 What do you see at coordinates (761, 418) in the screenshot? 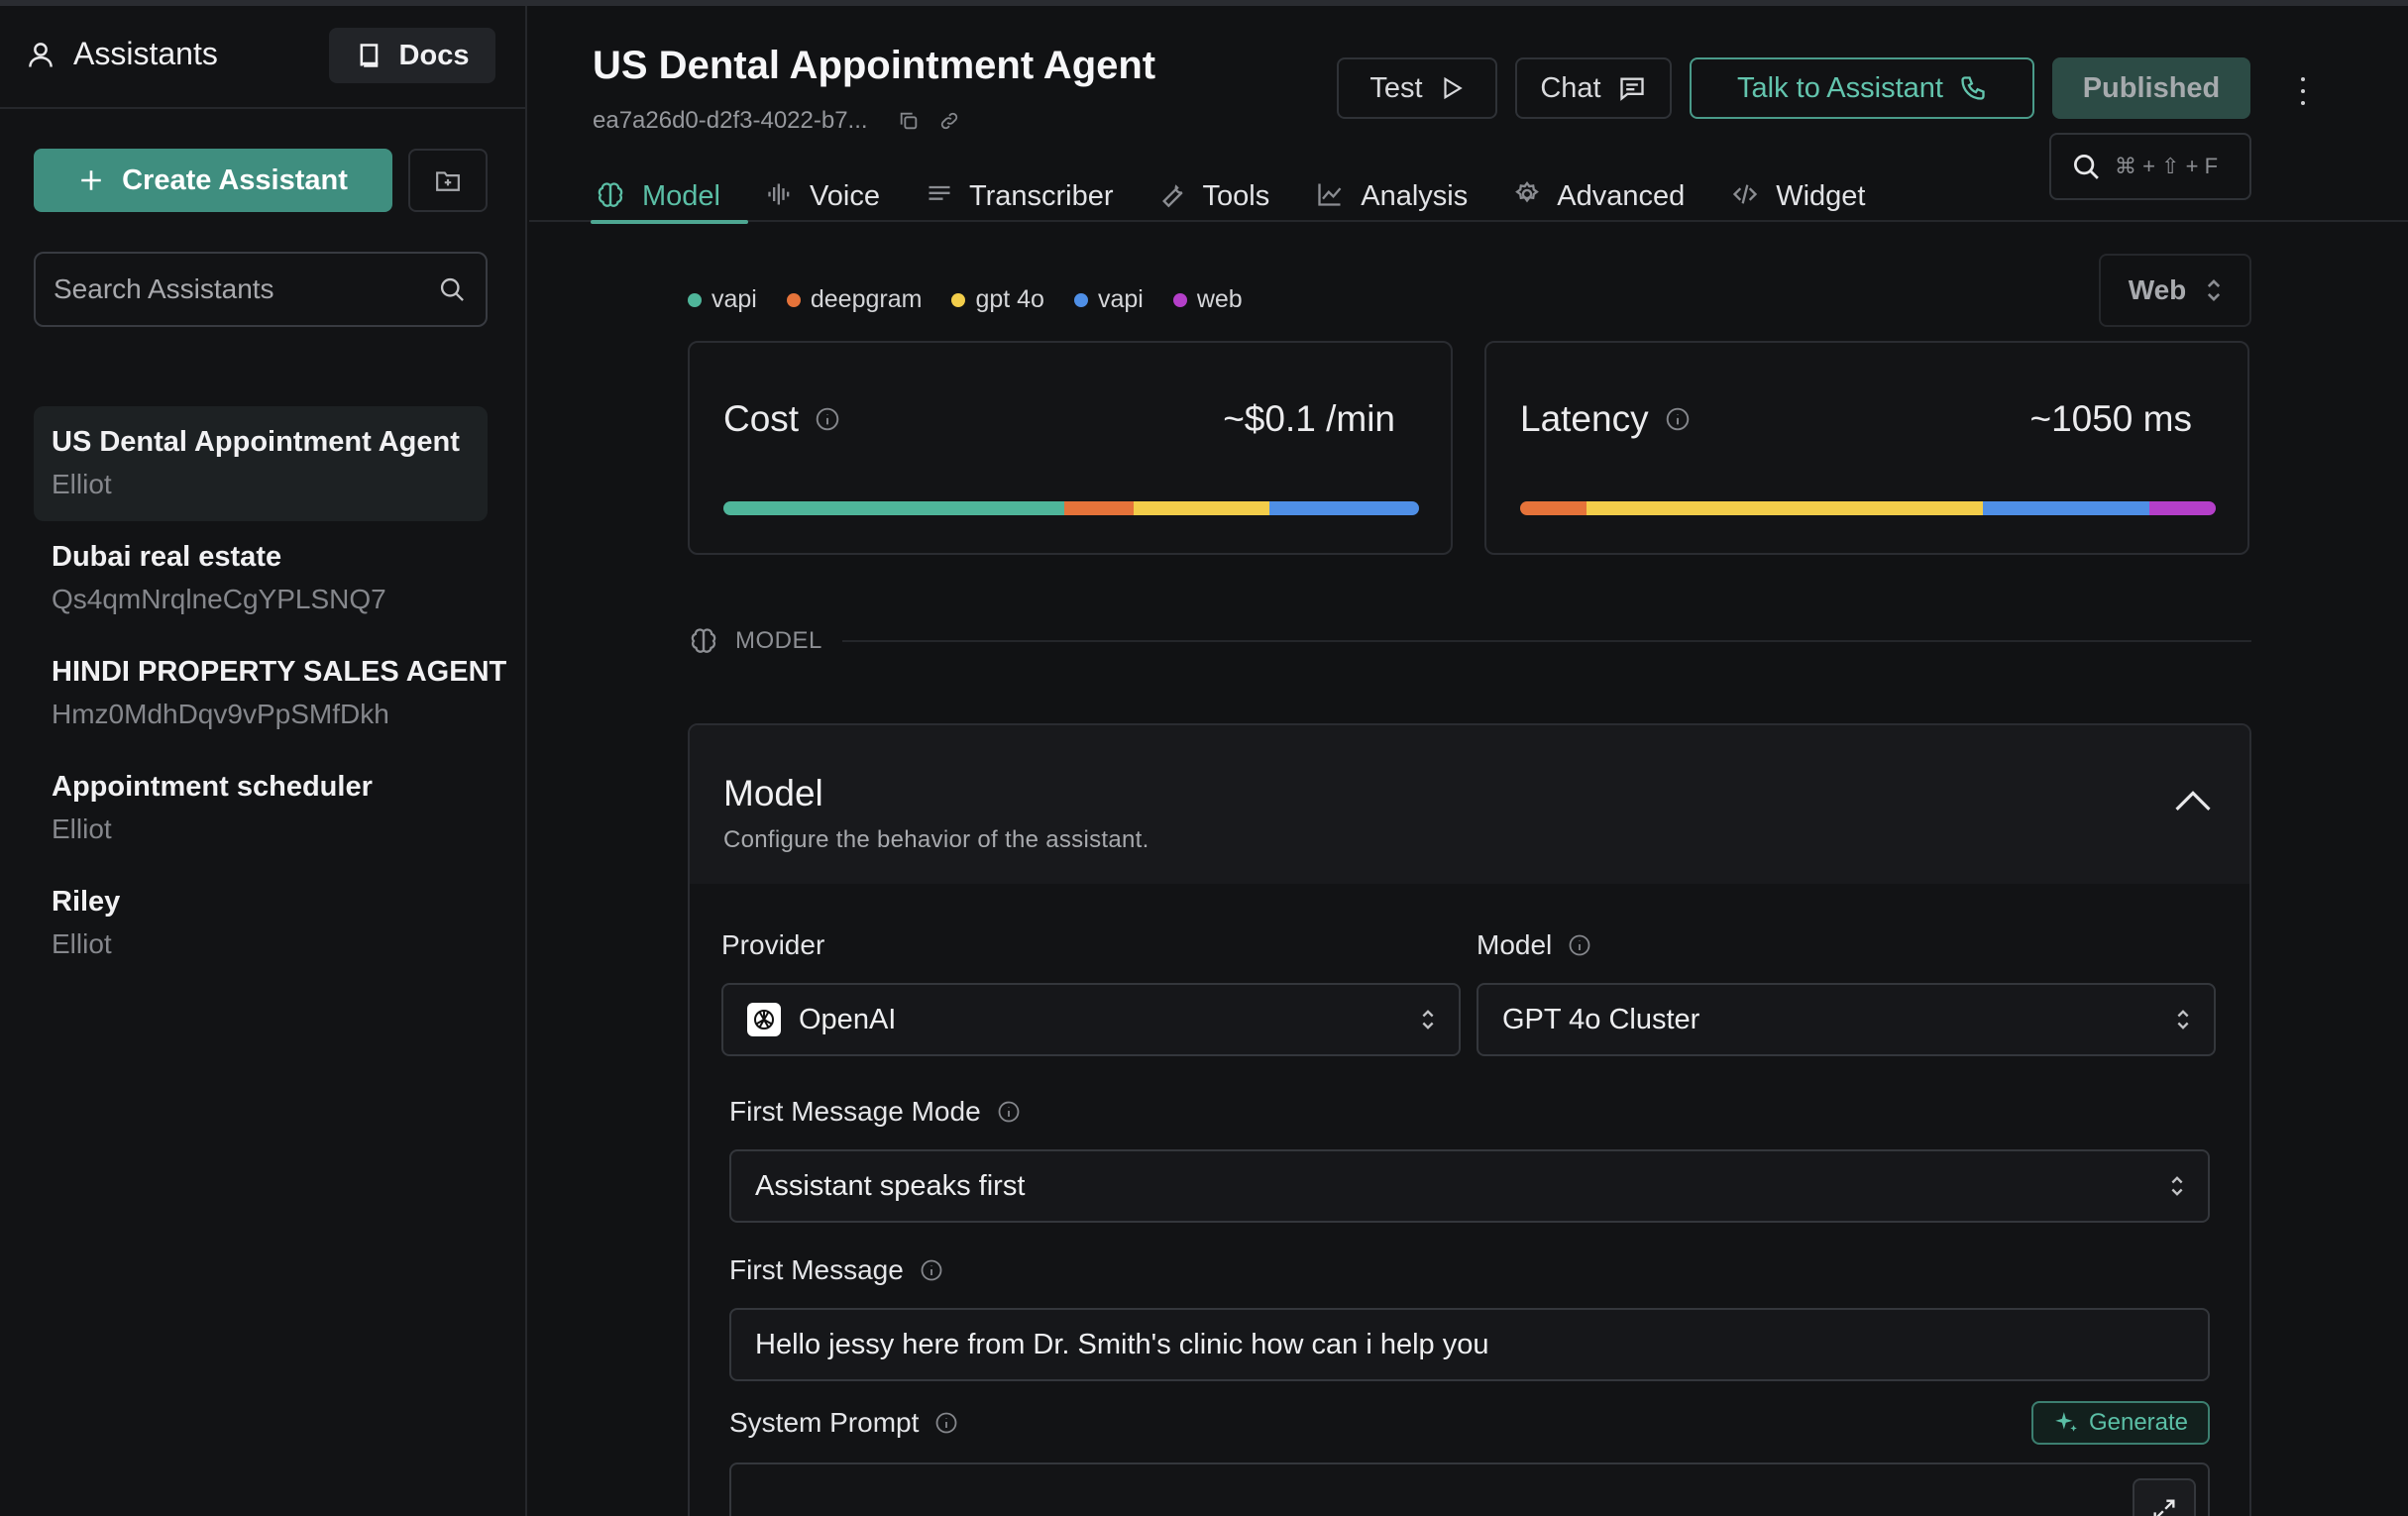
I see `cost-label: Cost` at bounding box center [761, 418].